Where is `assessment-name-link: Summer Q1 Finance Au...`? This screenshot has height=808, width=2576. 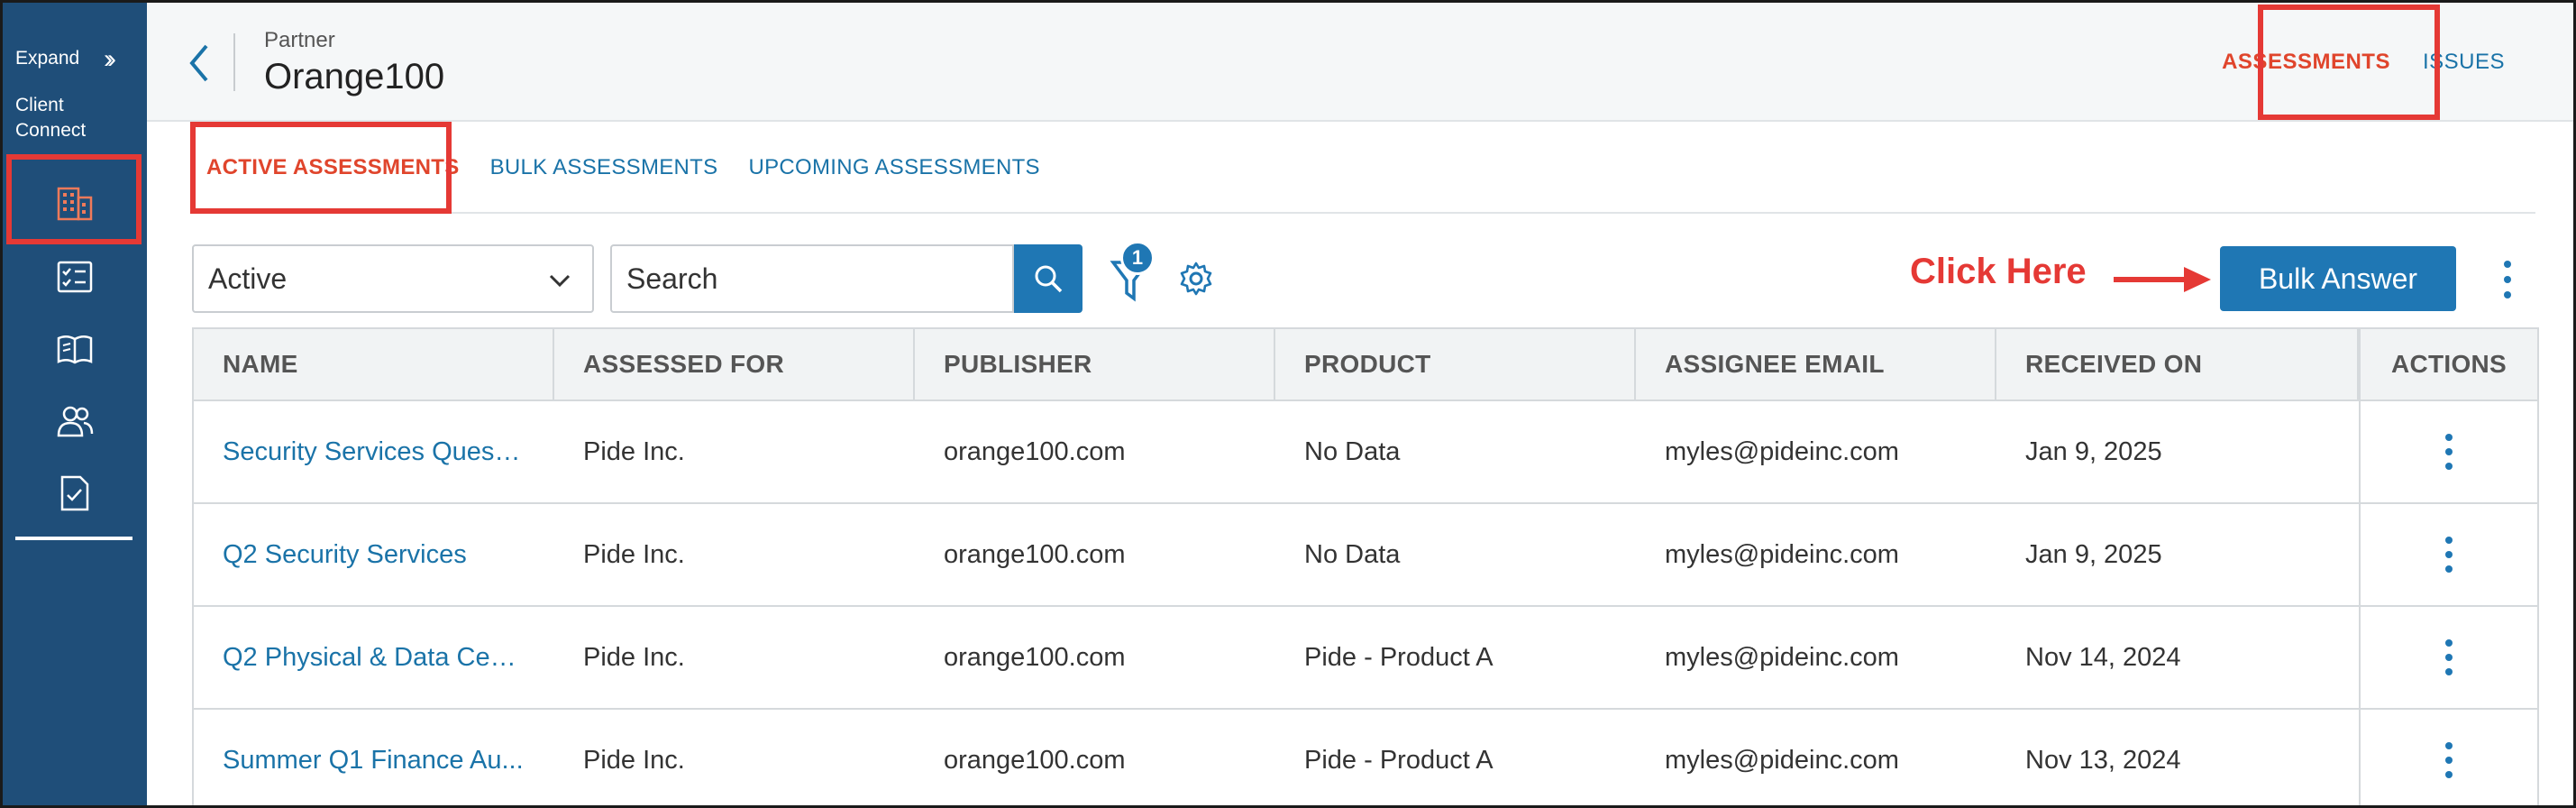 assessment-name-link: Summer Q1 Finance Au... is located at coordinates (374, 758).